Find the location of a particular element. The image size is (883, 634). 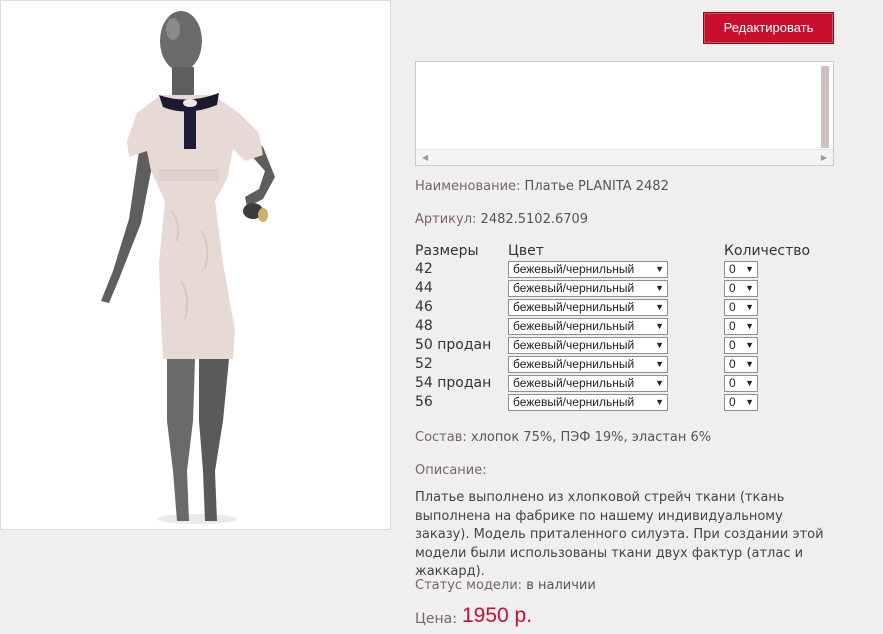

size-row: 46 бежевый/чернильный ▼ 0 ▼ is located at coordinates (625, 307).